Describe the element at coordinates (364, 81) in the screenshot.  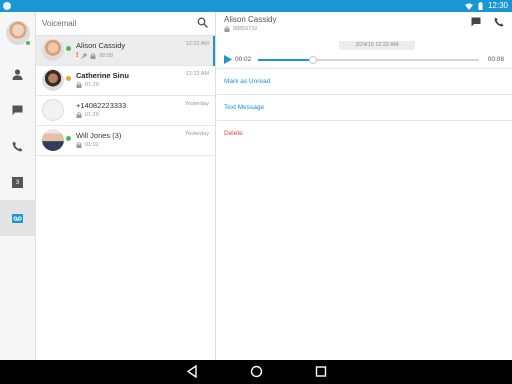
I see `mark-unread-button: Mark as Unread` at that location.